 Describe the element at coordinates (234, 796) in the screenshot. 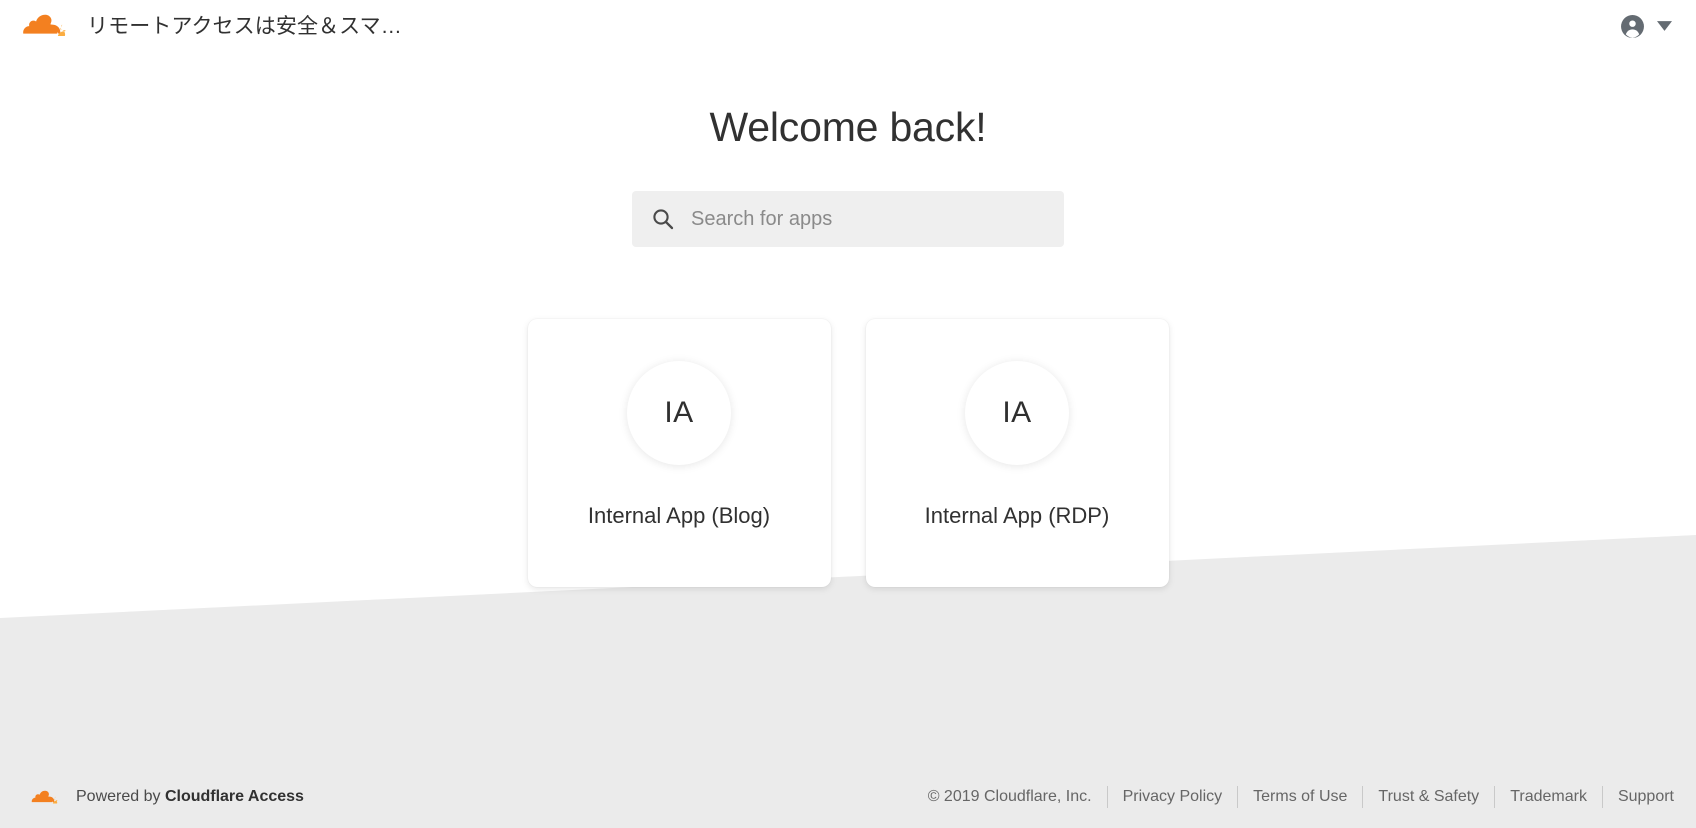

I see `powered-by-brand: Cloudflare Access` at that location.